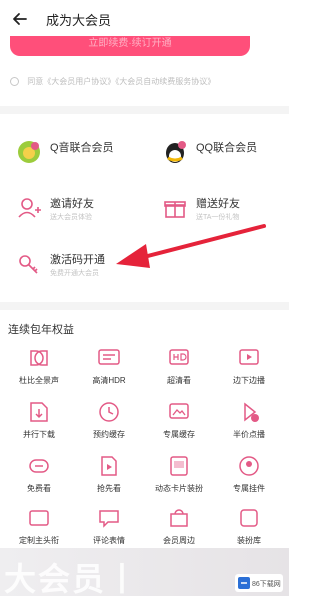 Image resolution: width=320 pixels, height=596 pixels. Describe the element at coordinates (41, 330) in the screenshot. I see `section-title: 连续包年权益` at that location.